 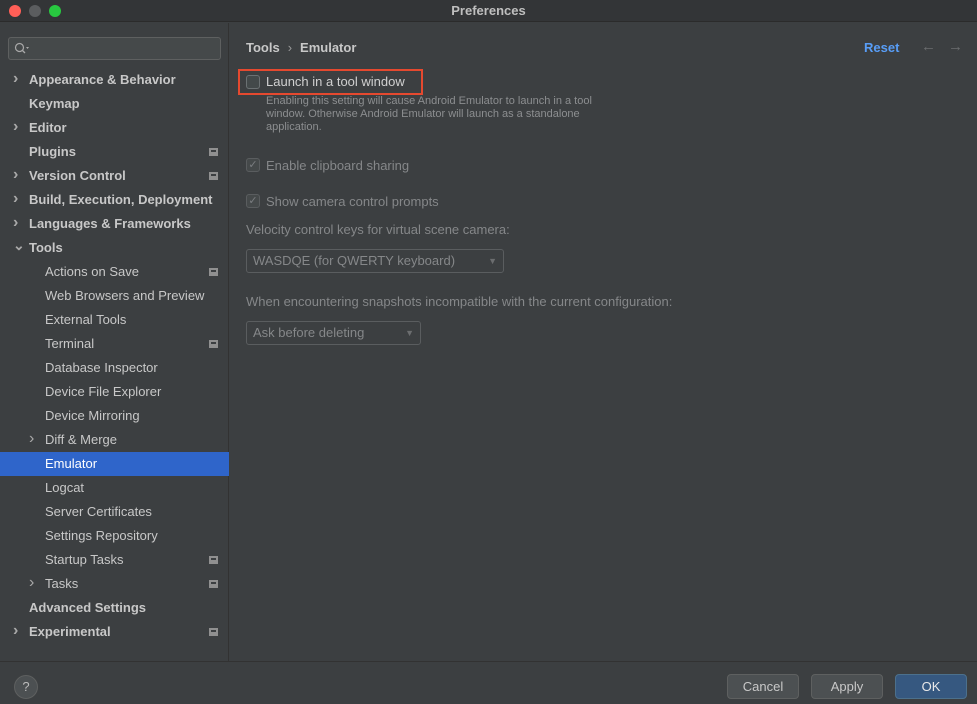 What do you see at coordinates (488, 682) in the screenshot?
I see `dialog-footer: ? Cancel Apply OK` at bounding box center [488, 682].